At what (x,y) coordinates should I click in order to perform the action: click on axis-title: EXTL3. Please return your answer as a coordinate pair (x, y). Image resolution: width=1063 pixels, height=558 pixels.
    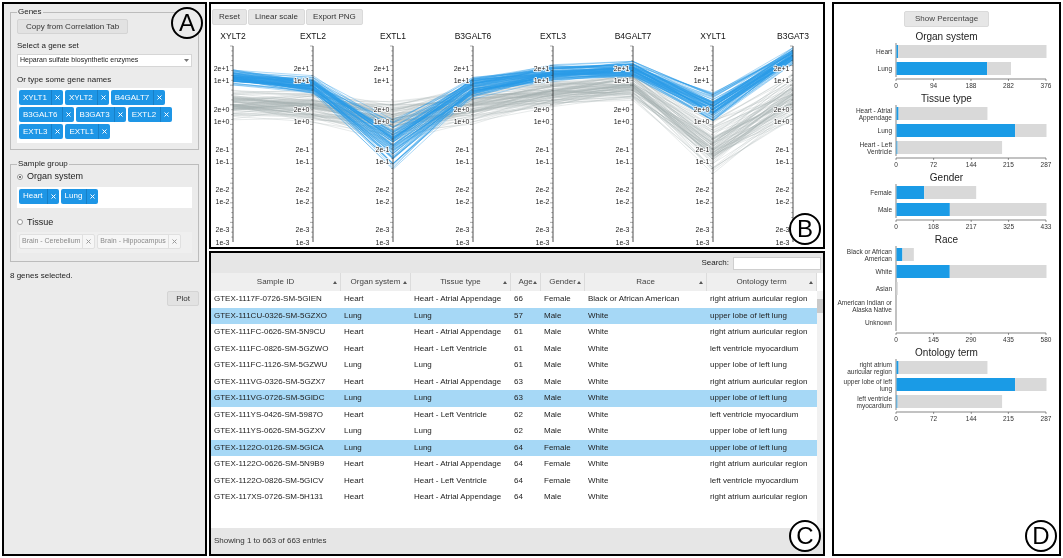
    Looking at the image, I should click on (553, 36).